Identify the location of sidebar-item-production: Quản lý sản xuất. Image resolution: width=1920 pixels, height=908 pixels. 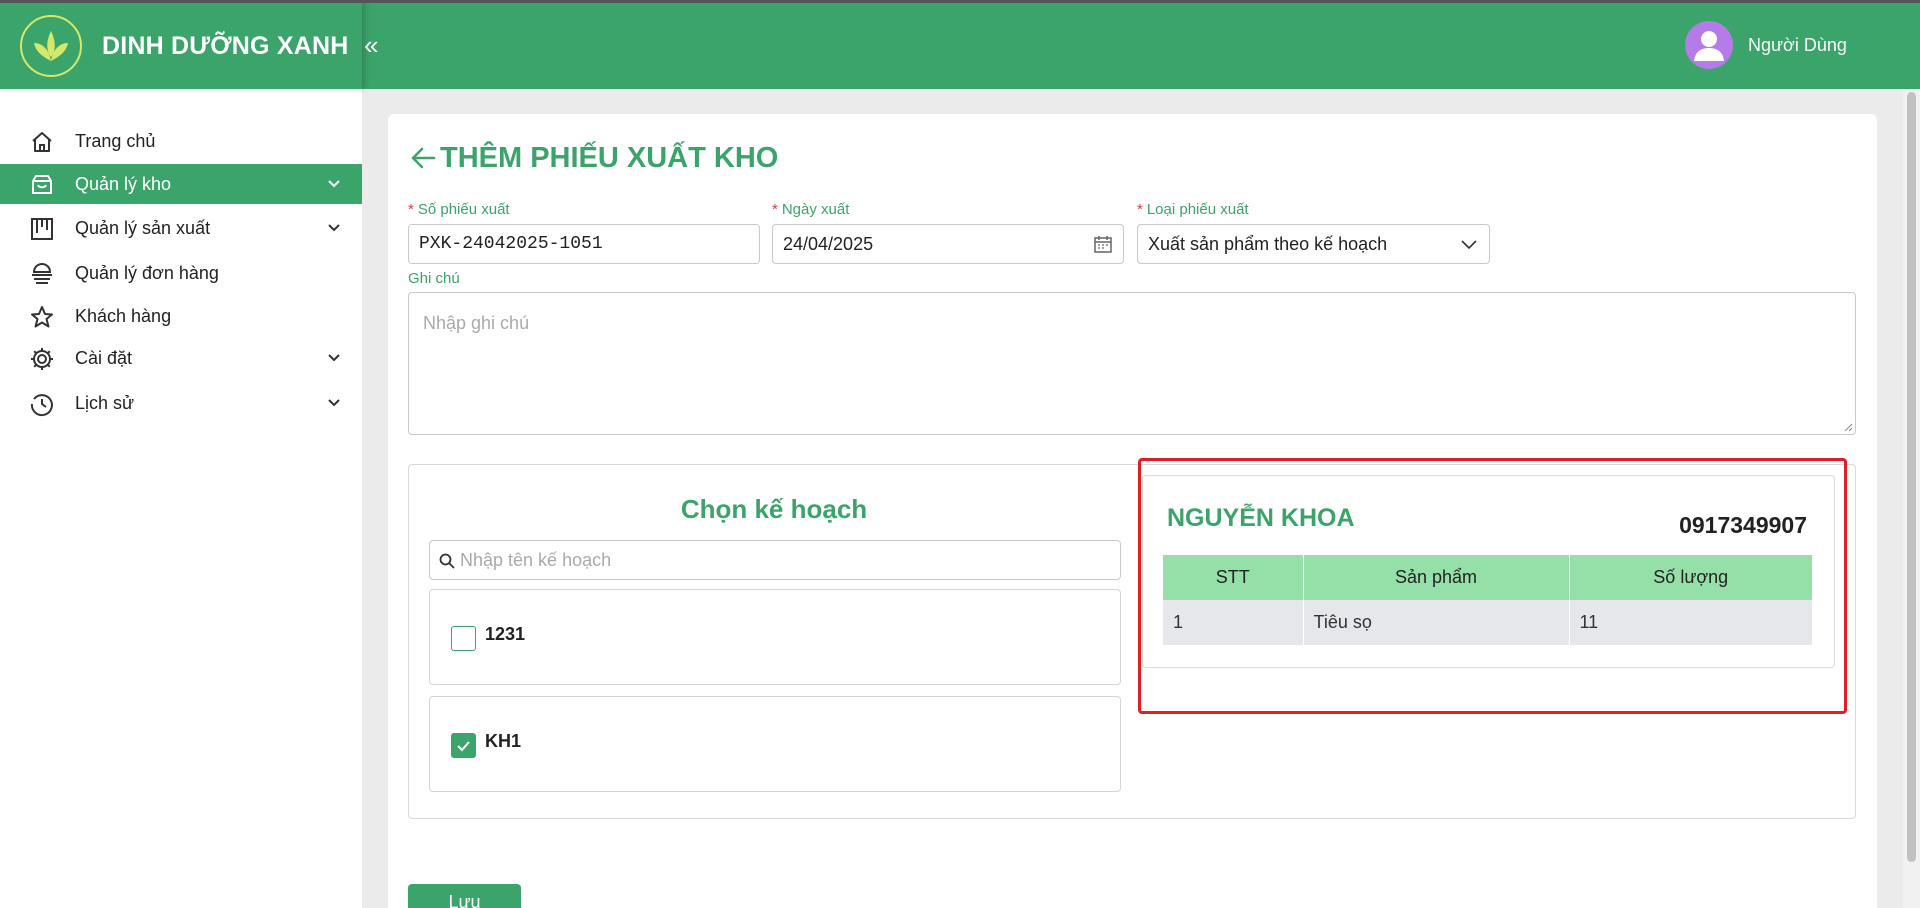
(181, 228).